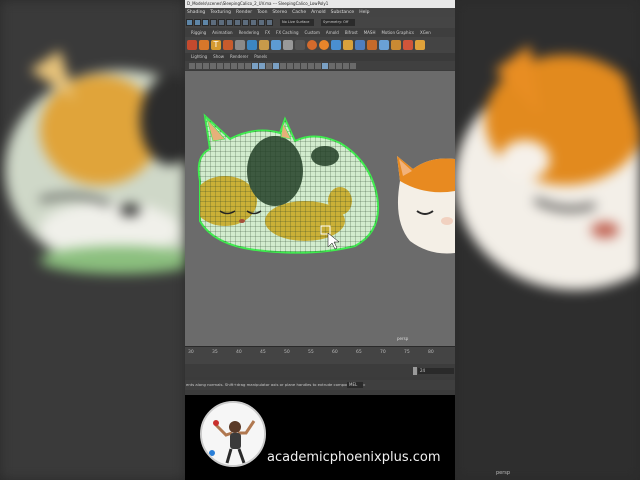 The image size is (640, 480). What do you see at coordinates (267, 32) in the screenshot?
I see `shelf-tab-fx: FX` at bounding box center [267, 32].